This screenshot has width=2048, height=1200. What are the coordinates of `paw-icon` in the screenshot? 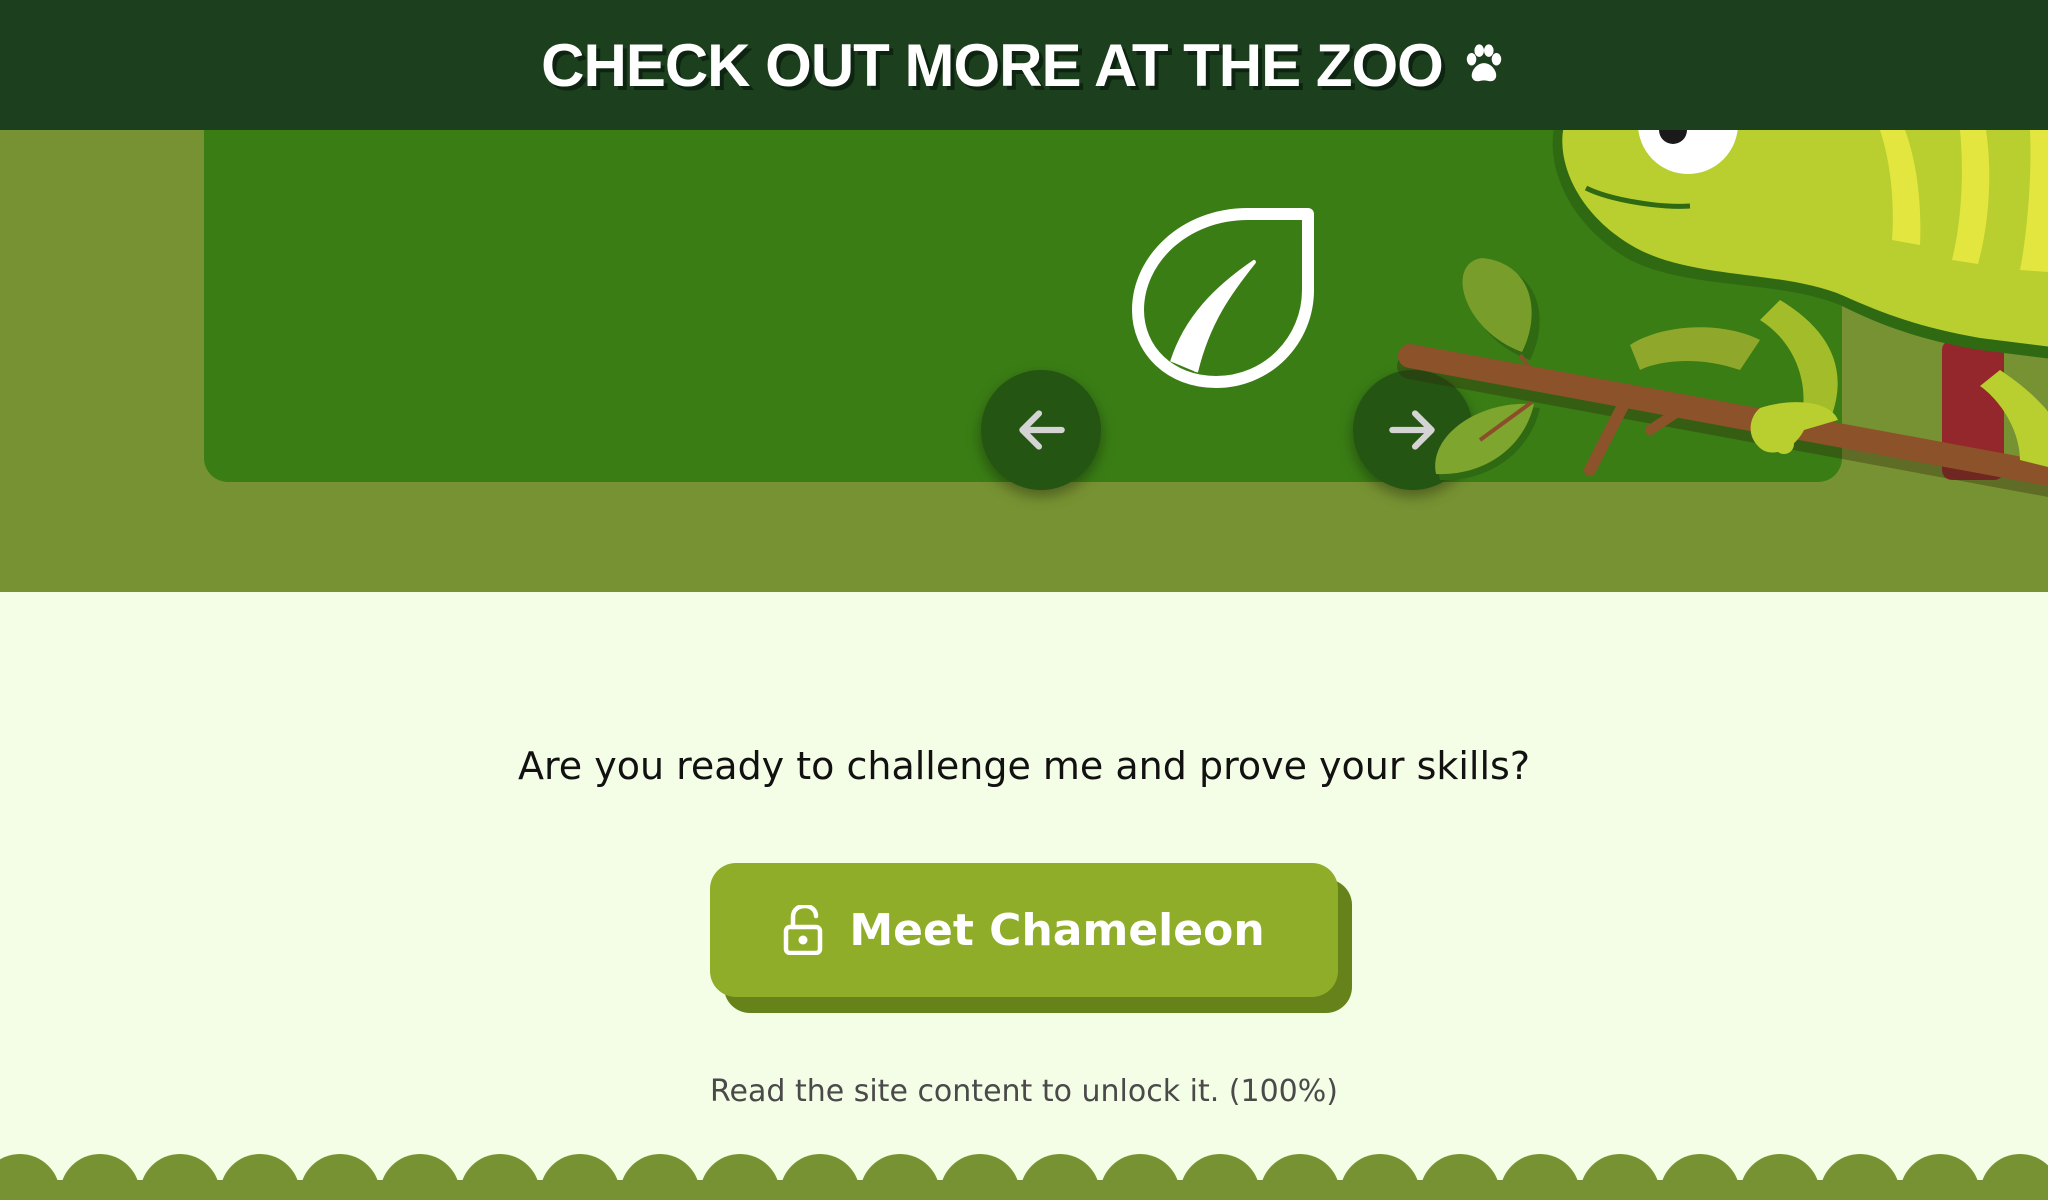 It's located at (1484, 63).